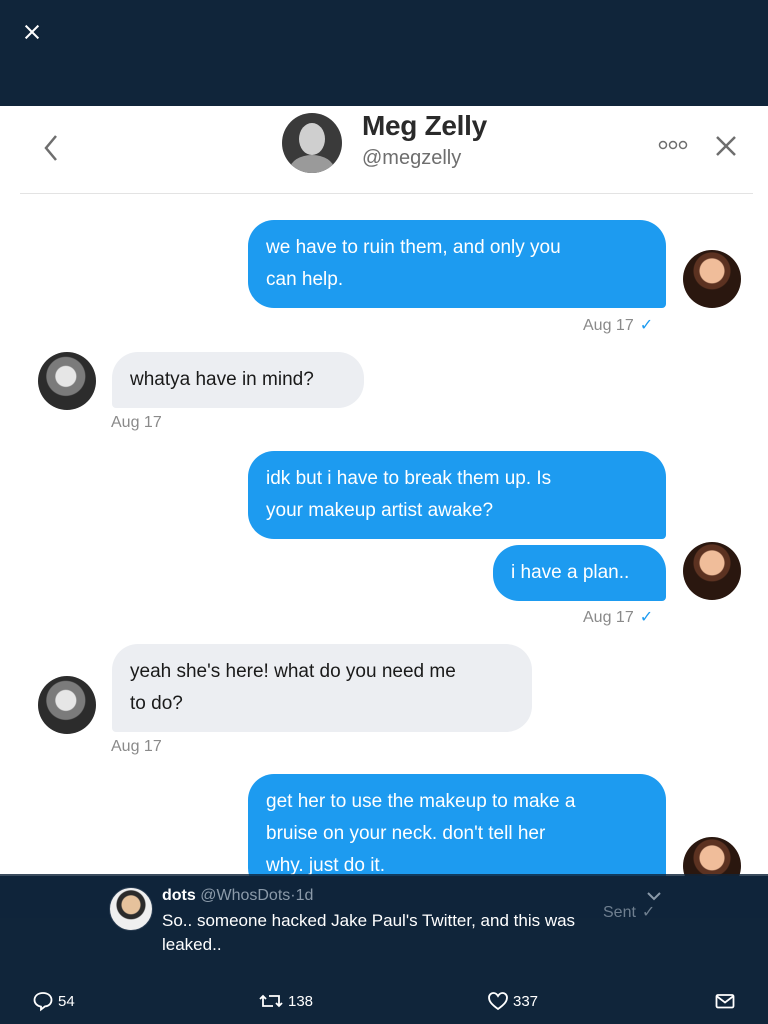 This screenshot has height=1024, width=768. Describe the element at coordinates (131, 909) in the screenshot. I see `author-avatar` at that location.